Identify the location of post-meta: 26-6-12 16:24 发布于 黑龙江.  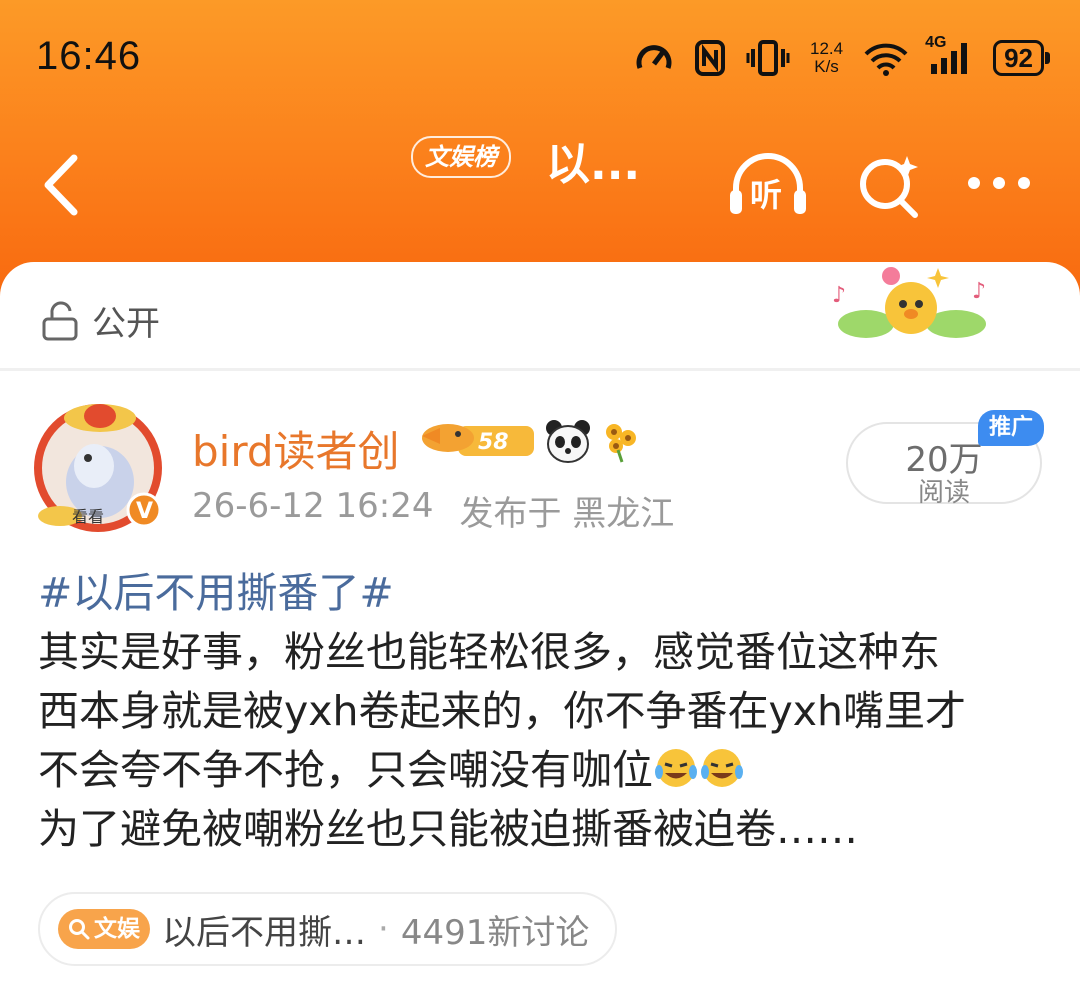
(433, 510).